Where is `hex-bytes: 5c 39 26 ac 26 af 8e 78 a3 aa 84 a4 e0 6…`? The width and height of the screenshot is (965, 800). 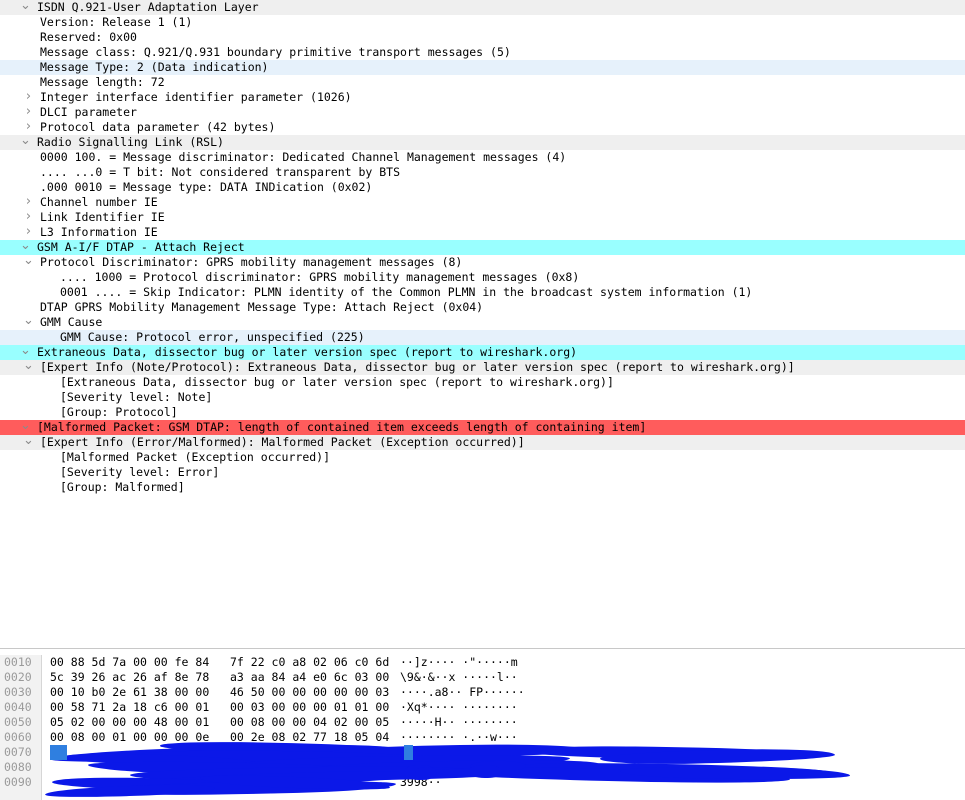
hex-bytes: 5c 39 26 ac 26 af 8e 78 a3 aa 84 a4 e0 6… is located at coordinates (220, 677).